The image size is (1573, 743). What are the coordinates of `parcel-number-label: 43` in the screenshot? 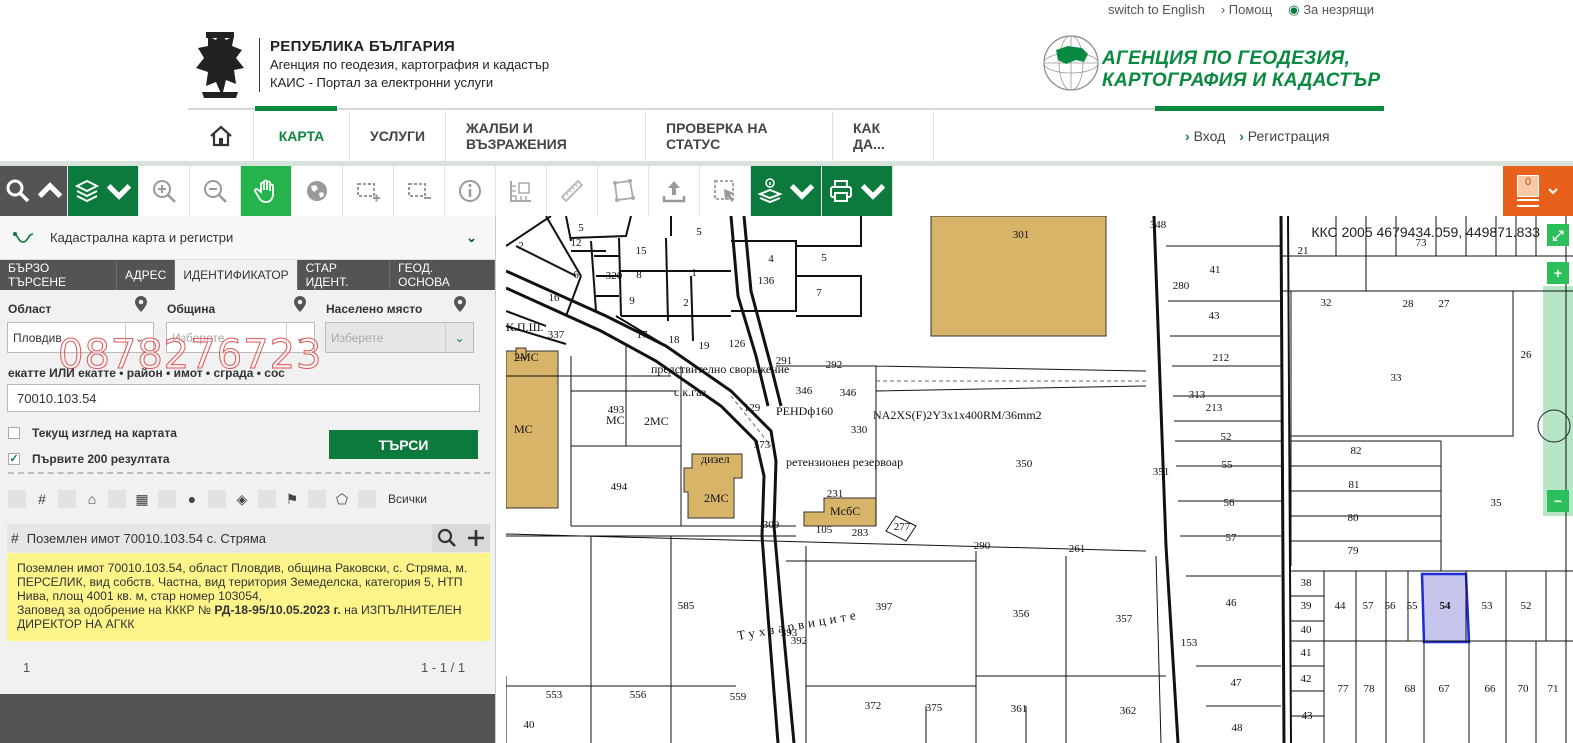 It's located at (1215, 316).